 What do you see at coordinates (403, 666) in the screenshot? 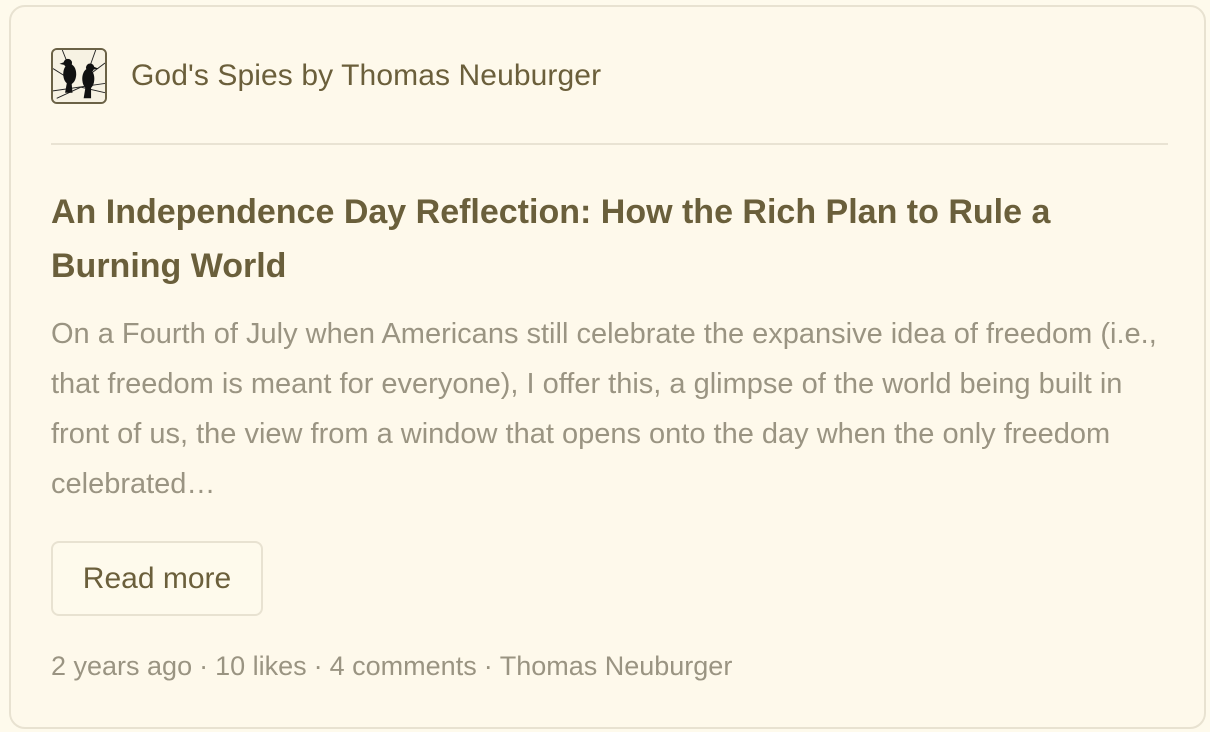
I see `comments-count: 4 comments` at bounding box center [403, 666].